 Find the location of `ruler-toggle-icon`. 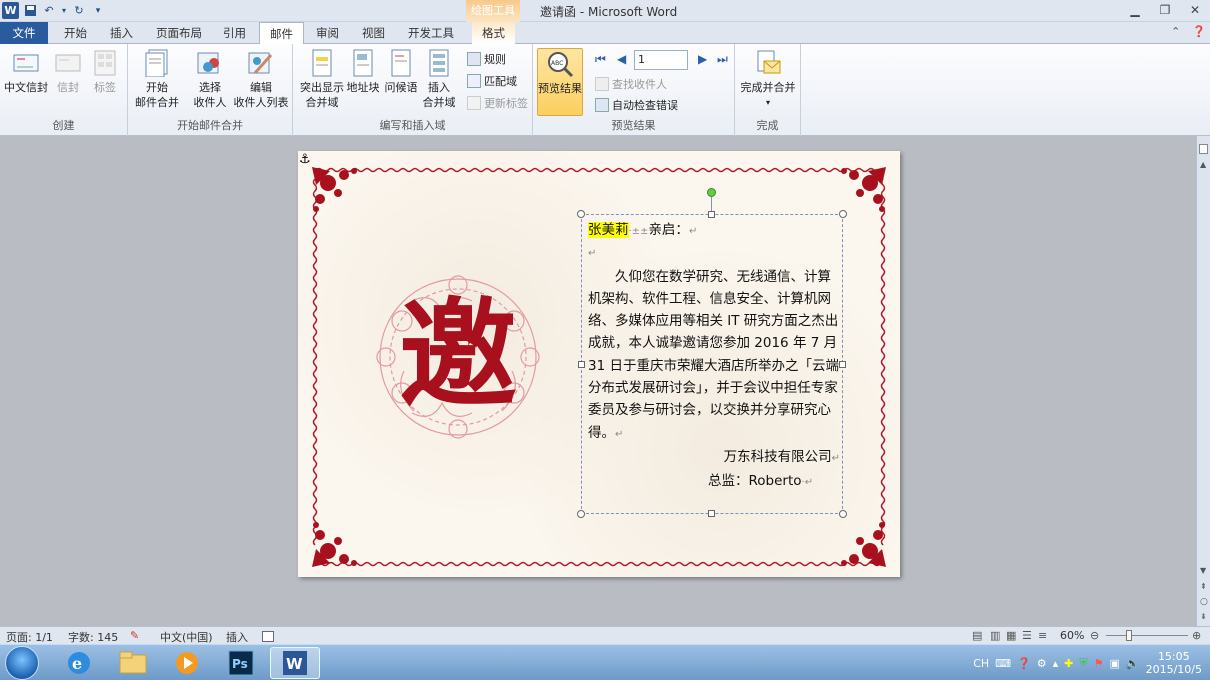

ruler-toggle-icon is located at coordinates (1203, 149).